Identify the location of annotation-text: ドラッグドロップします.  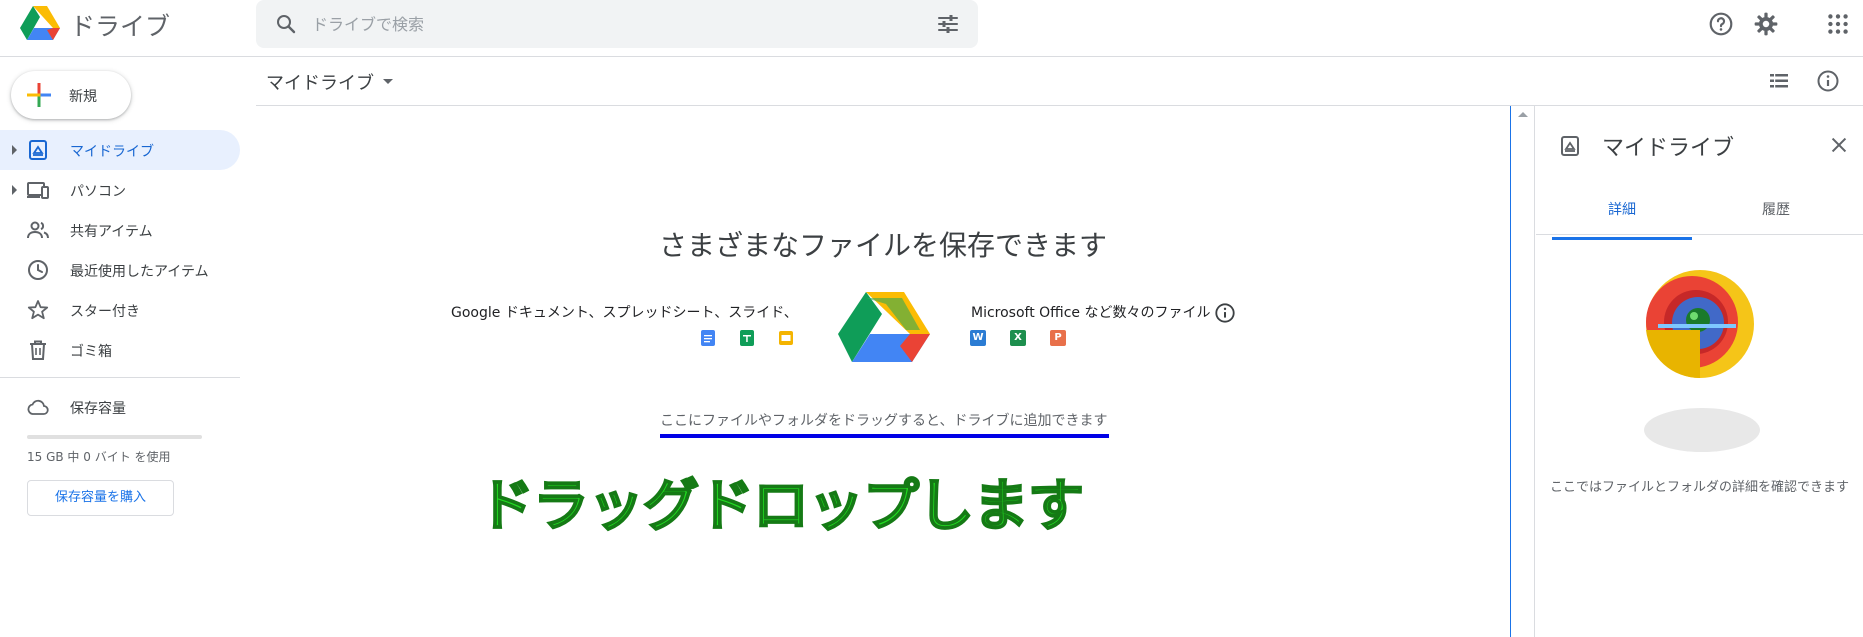
(781, 506).